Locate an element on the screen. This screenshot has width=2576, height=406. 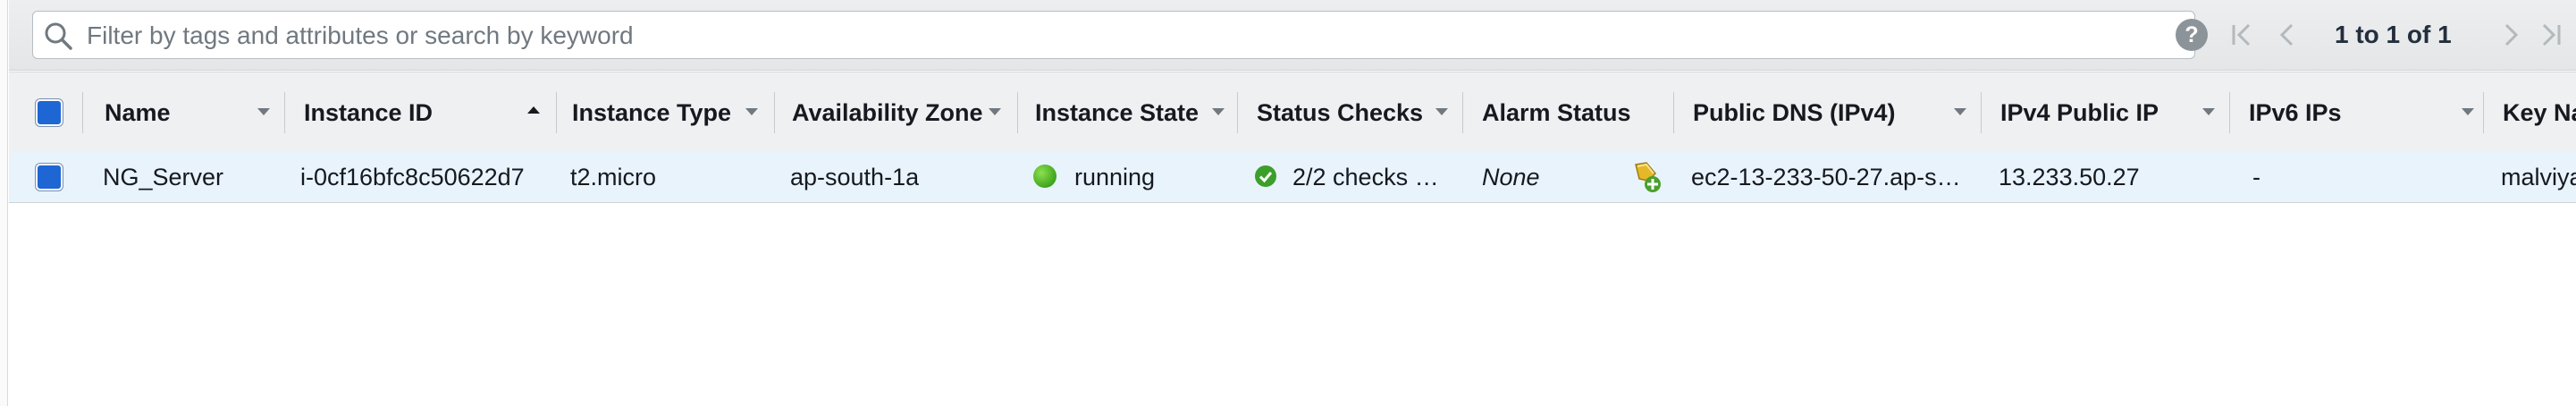
next-page-icon is located at coordinates (2512, 35).